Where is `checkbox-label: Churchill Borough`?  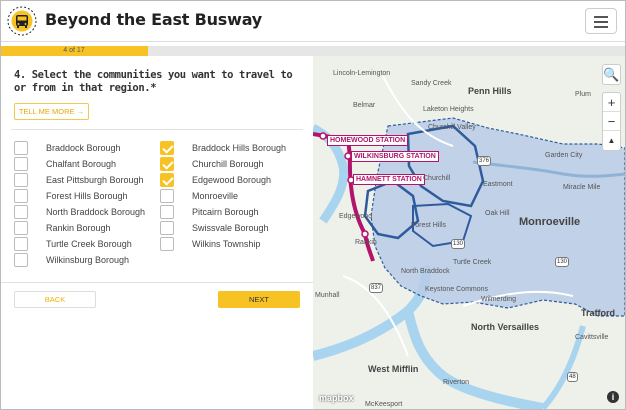 checkbox-label: Churchill Borough is located at coordinates (228, 164).